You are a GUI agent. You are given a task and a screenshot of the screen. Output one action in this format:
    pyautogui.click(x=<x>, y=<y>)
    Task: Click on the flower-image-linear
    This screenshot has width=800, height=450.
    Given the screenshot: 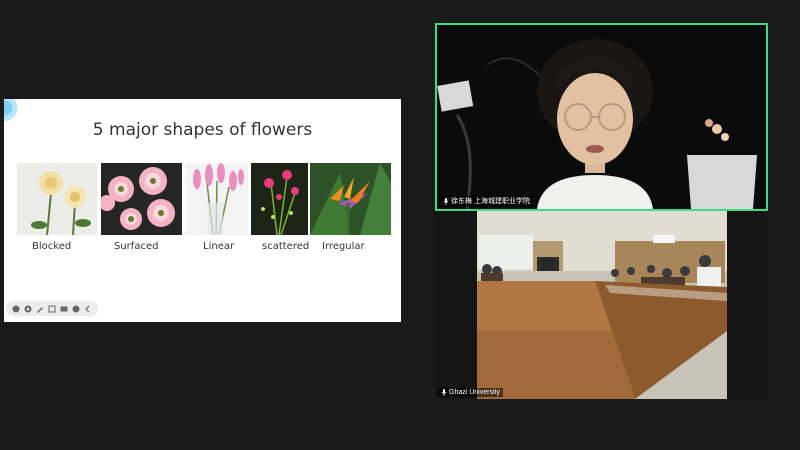 What is the action you would take?
    pyautogui.click(x=216, y=199)
    